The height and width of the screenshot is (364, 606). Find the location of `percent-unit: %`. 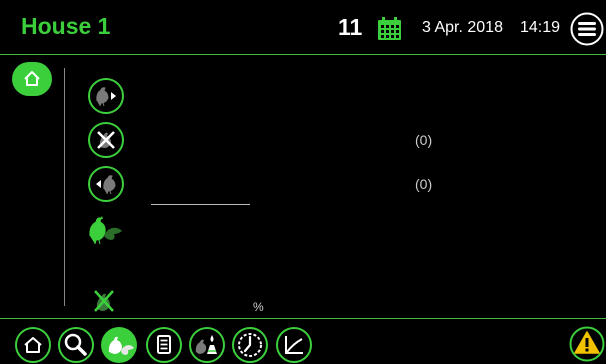

percent-unit: % is located at coordinates (258, 307).